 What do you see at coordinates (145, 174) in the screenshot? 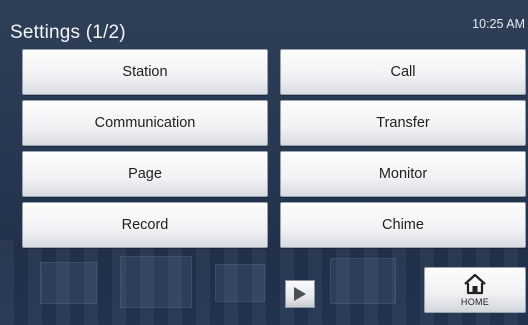
I see `page-button: Page` at bounding box center [145, 174].